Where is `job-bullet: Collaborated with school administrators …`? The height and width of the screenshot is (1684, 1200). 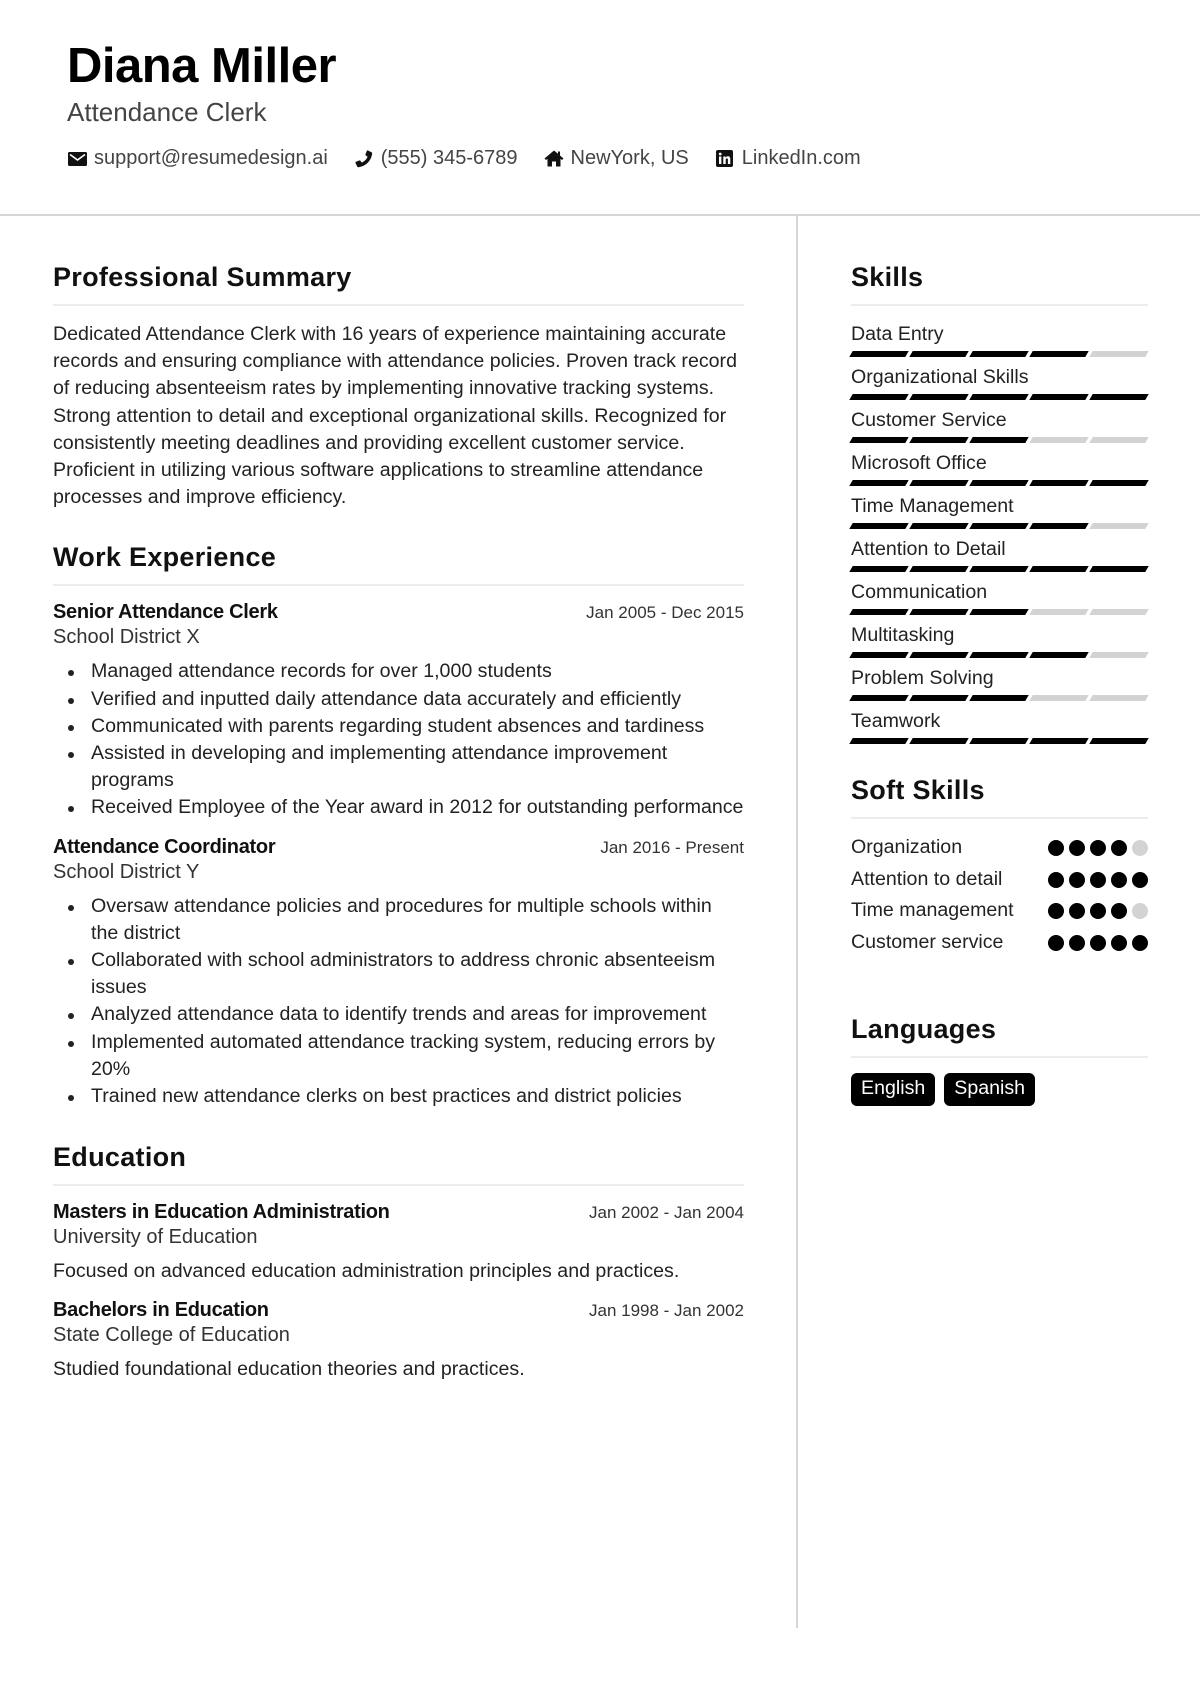 job-bullet: Collaborated with school administrators … is located at coordinates (398, 974).